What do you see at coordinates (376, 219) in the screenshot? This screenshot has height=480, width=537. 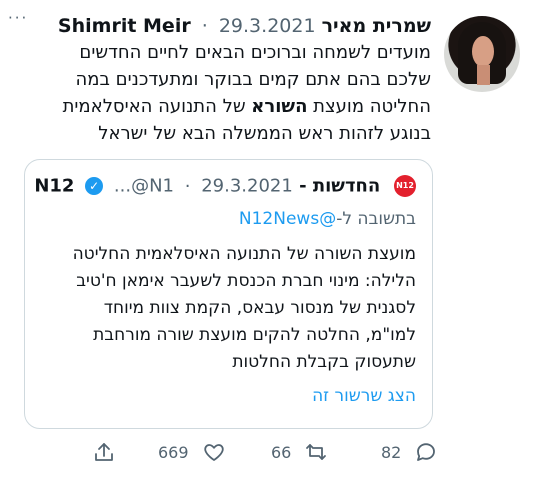 I see `reply-prefix: בתשובה ל-` at bounding box center [376, 219].